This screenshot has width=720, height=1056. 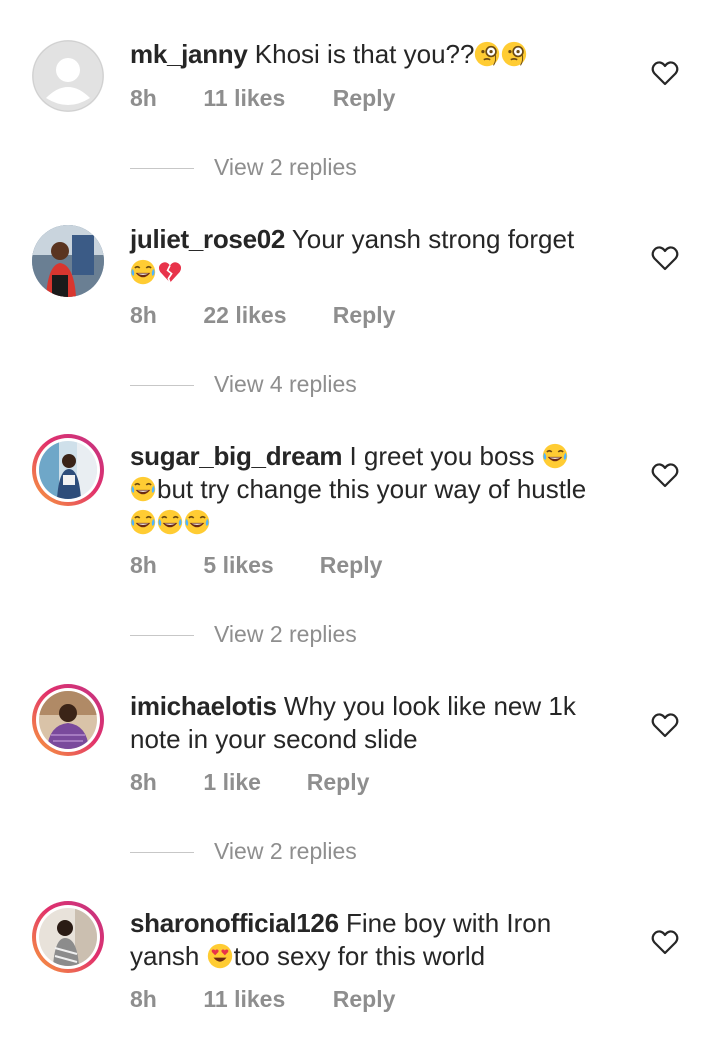 What do you see at coordinates (236, 456) in the screenshot?
I see `comment-username: sugar_big_dream` at bounding box center [236, 456].